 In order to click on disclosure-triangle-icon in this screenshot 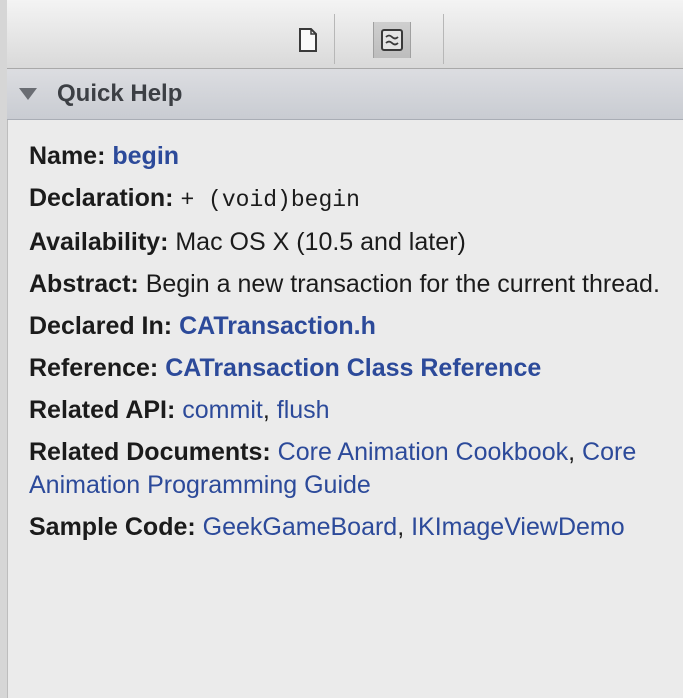, I will do `click(28, 94)`.